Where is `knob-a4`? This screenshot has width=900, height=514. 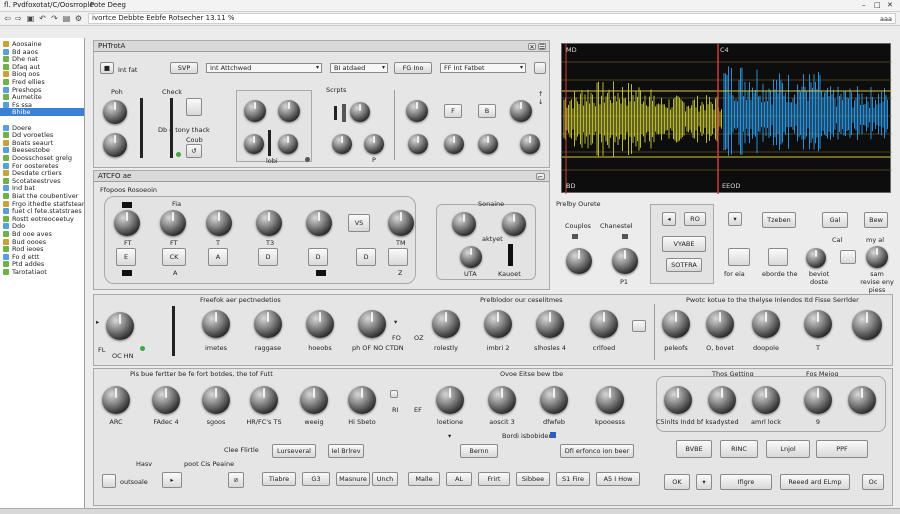
knob-a4 is located at coordinates (288, 144).